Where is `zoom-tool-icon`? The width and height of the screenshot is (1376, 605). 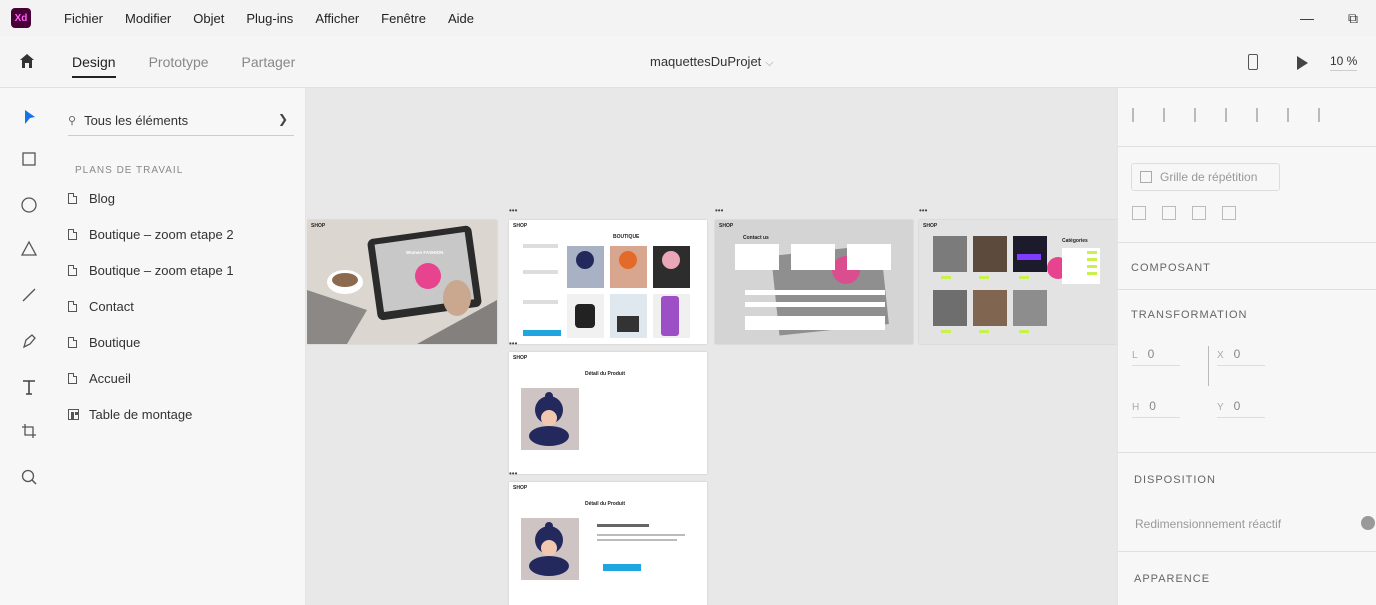
zoom-tool-icon is located at coordinates (29, 477).